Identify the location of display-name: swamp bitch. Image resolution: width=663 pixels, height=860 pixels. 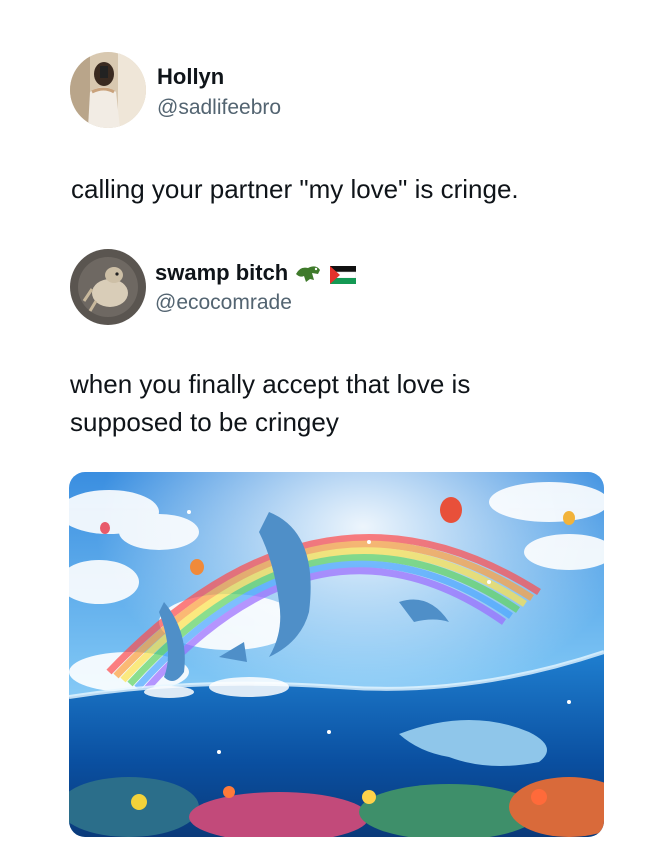
(256, 273).